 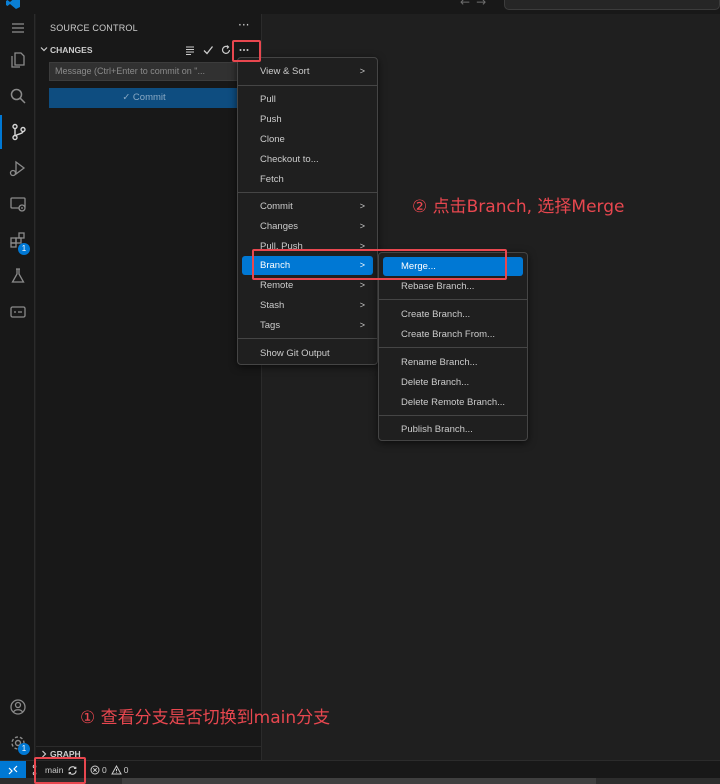 What do you see at coordinates (17, 132) in the screenshot?
I see `source-control-icon` at bounding box center [17, 132].